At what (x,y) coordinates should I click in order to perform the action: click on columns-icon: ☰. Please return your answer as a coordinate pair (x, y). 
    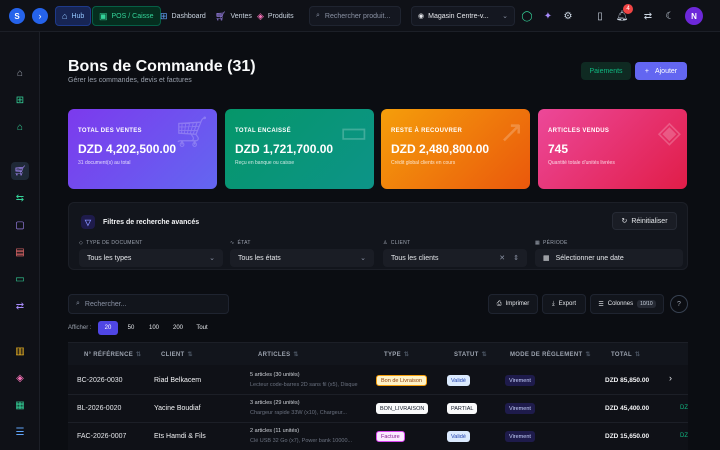
    Looking at the image, I should click on (601, 304).